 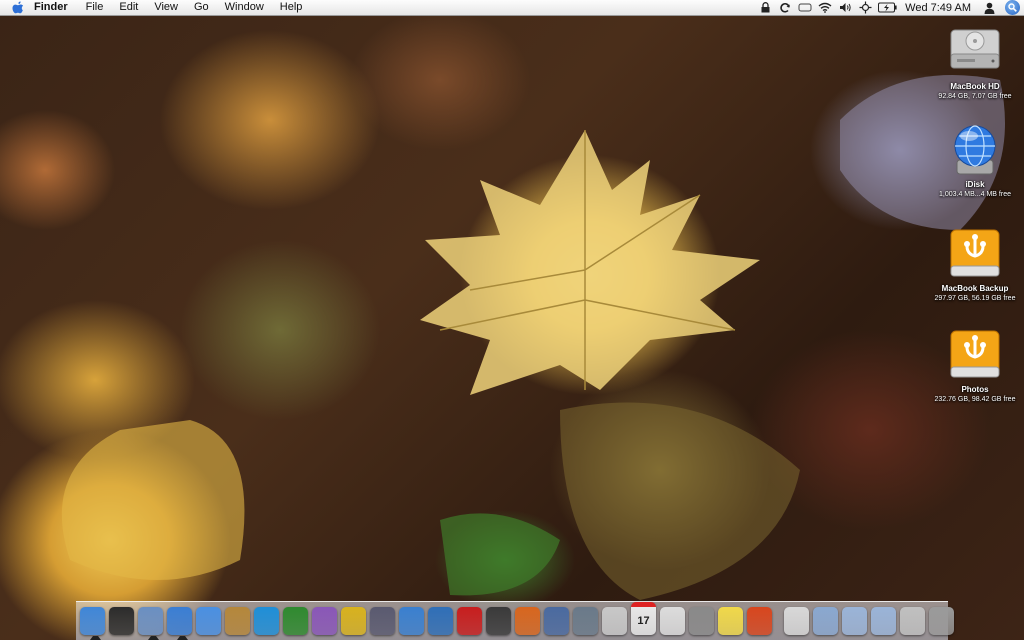 What do you see at coordinates (92, 623) in the screenshot?
I see `finder-icon` at bounding box center [92, 623].